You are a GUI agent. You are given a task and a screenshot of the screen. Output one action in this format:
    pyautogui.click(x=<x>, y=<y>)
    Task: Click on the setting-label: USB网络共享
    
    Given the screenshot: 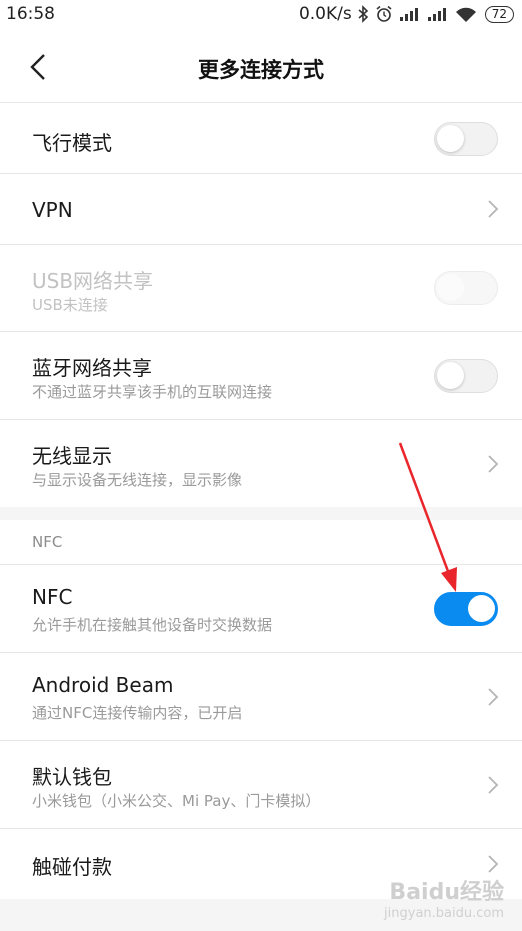 What is the action you would take?
    pyautogui.click(x=93, y=281)
    